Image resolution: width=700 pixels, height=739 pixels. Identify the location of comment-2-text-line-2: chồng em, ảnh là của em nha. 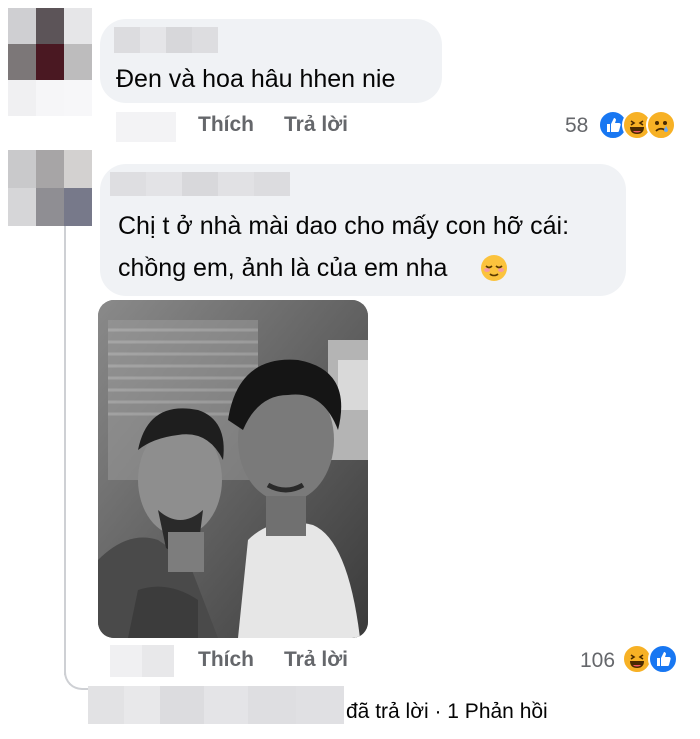
(283, 268).